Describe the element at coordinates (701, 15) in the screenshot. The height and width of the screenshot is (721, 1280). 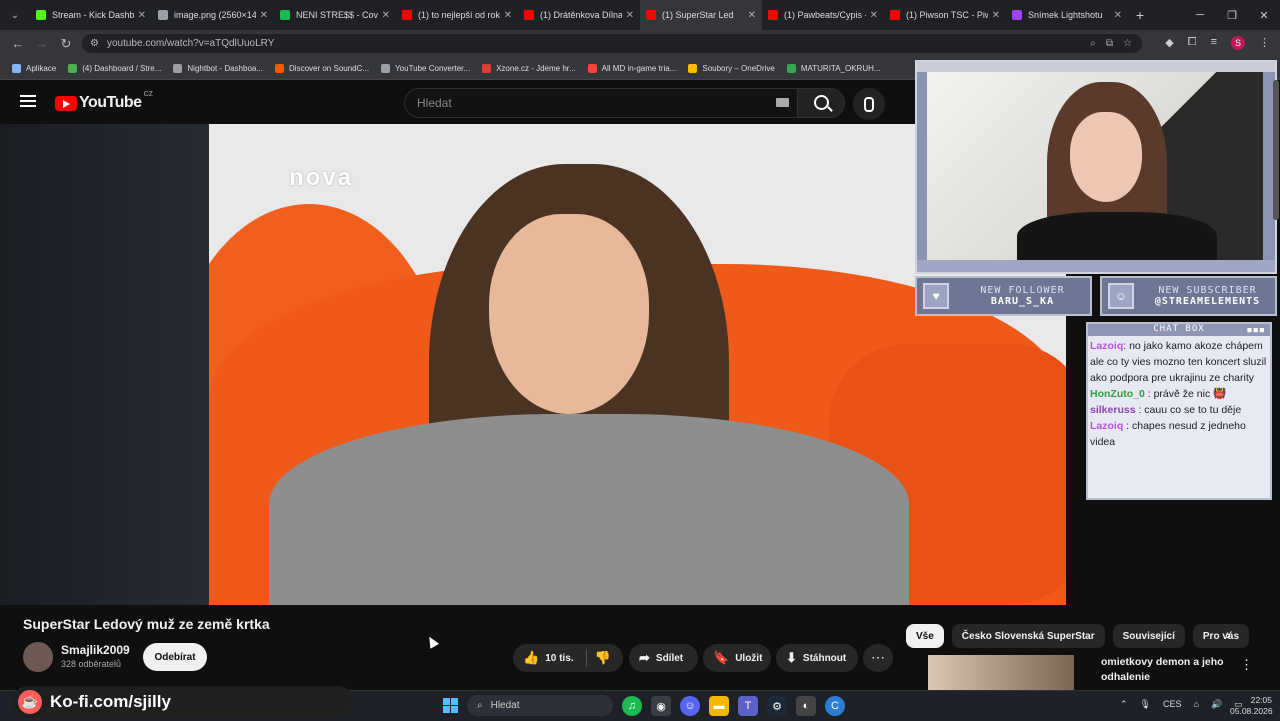
I see `browser-tab: (1) SuperStar Led ✕` at that location.